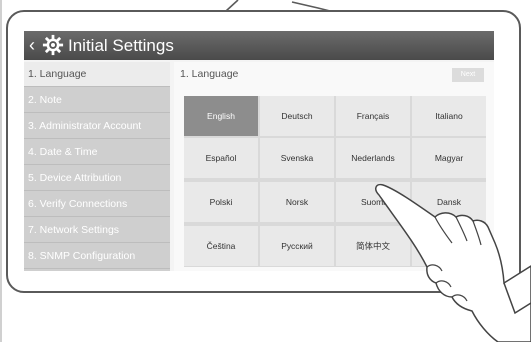 This screenshot has height=342, width=531. What do you see at coordinates (97, 100) in the screenshot?
I see `sidebar-item-note: 2. Note` at bounding box center [97, 100].